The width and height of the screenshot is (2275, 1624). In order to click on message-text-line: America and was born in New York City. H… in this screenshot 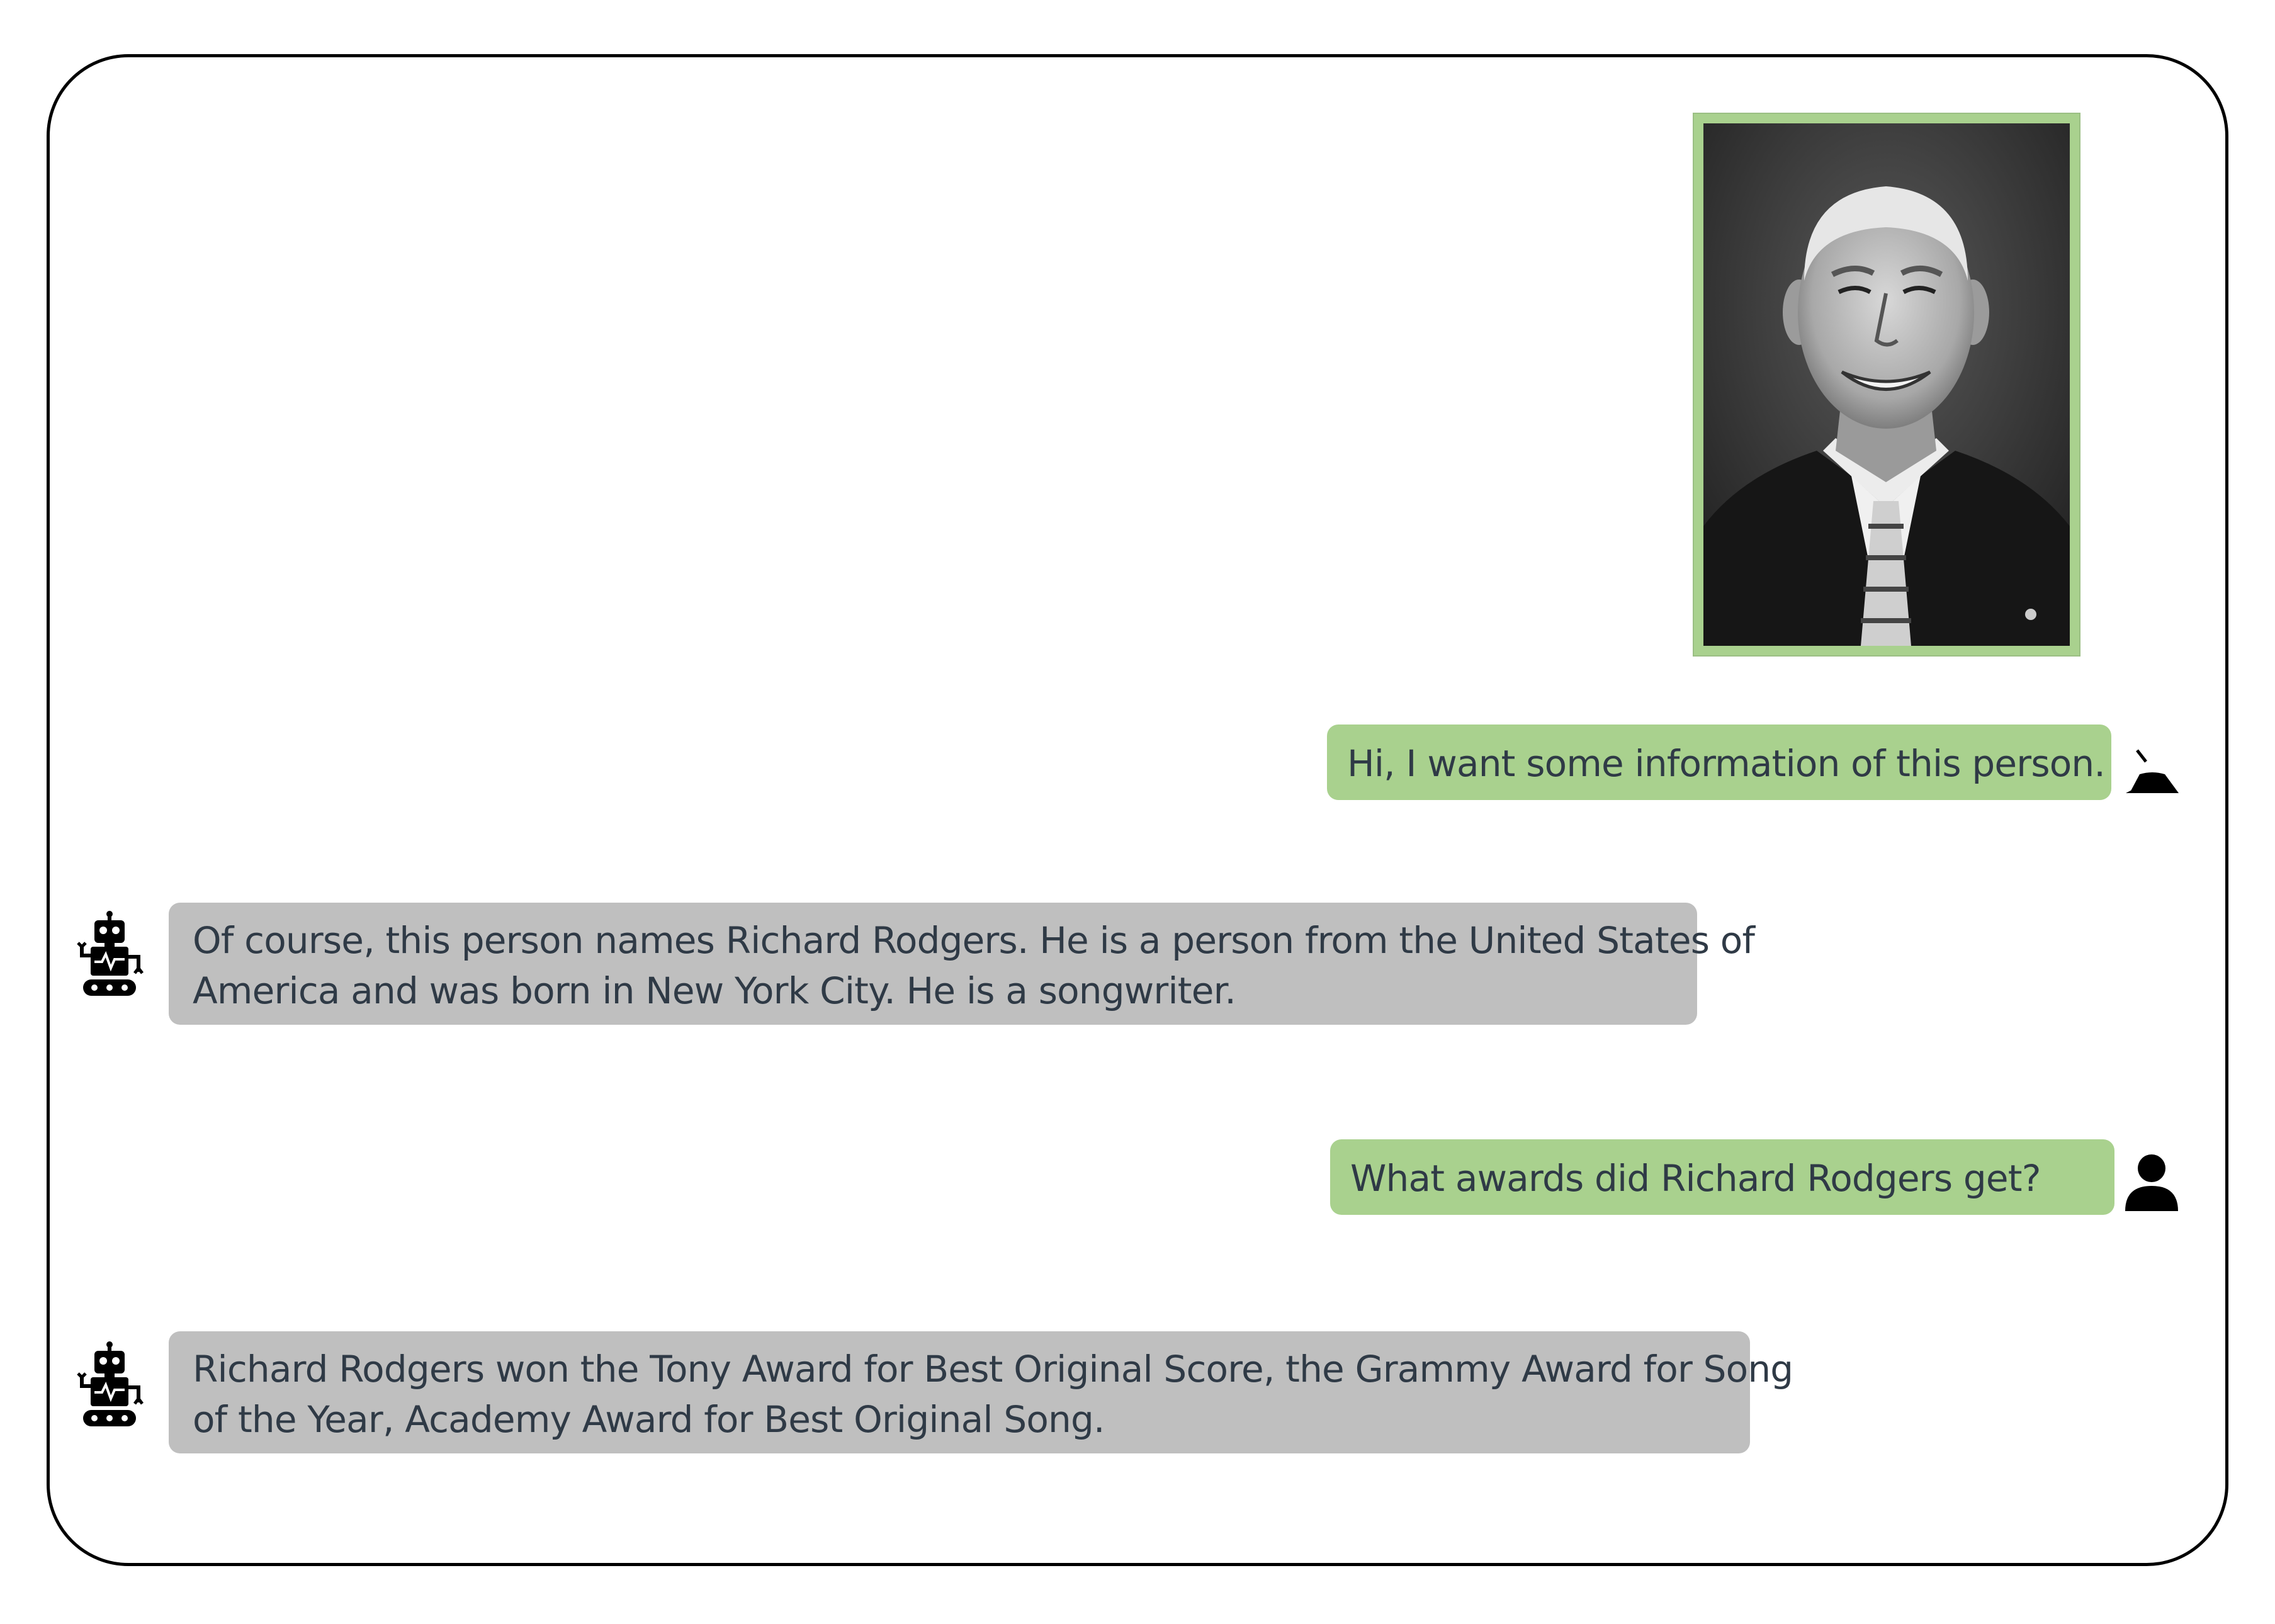, I will do `click(714, 990)`.